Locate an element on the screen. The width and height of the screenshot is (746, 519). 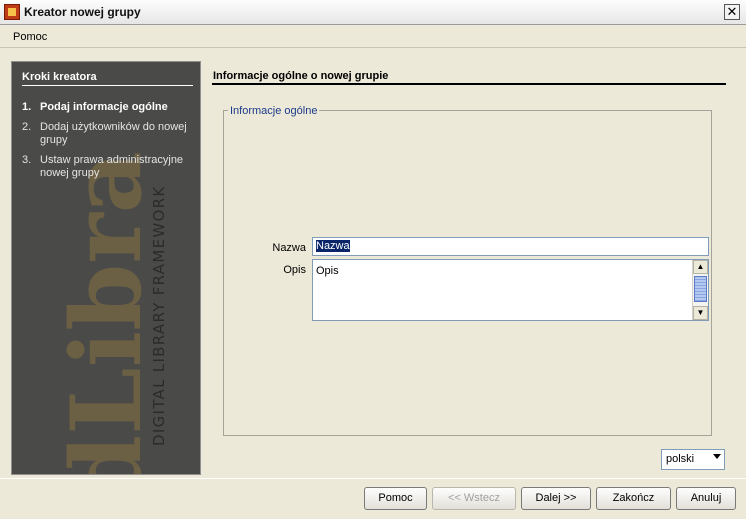
name-label: Nazwa is located at coordinates (289, 248).